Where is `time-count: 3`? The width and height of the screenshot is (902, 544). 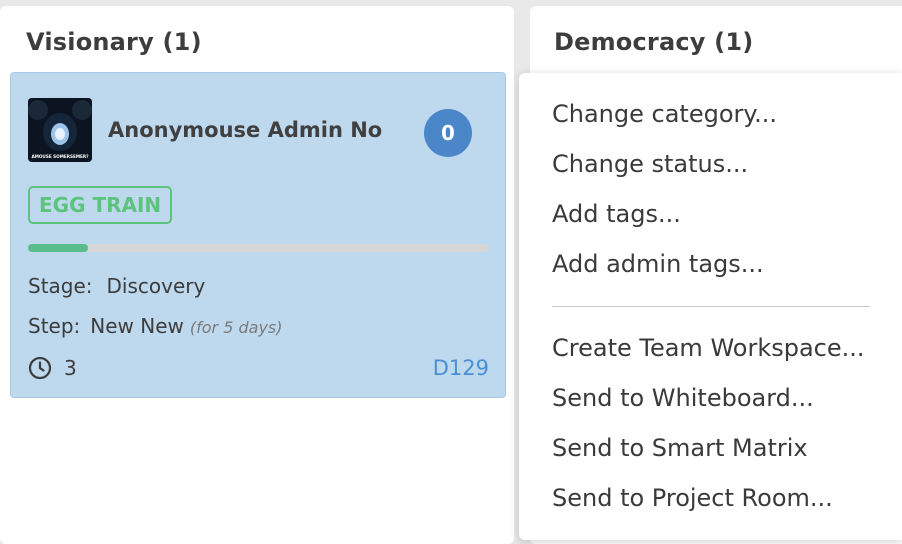 time-count: 3 is located at coordinates (70, 368).